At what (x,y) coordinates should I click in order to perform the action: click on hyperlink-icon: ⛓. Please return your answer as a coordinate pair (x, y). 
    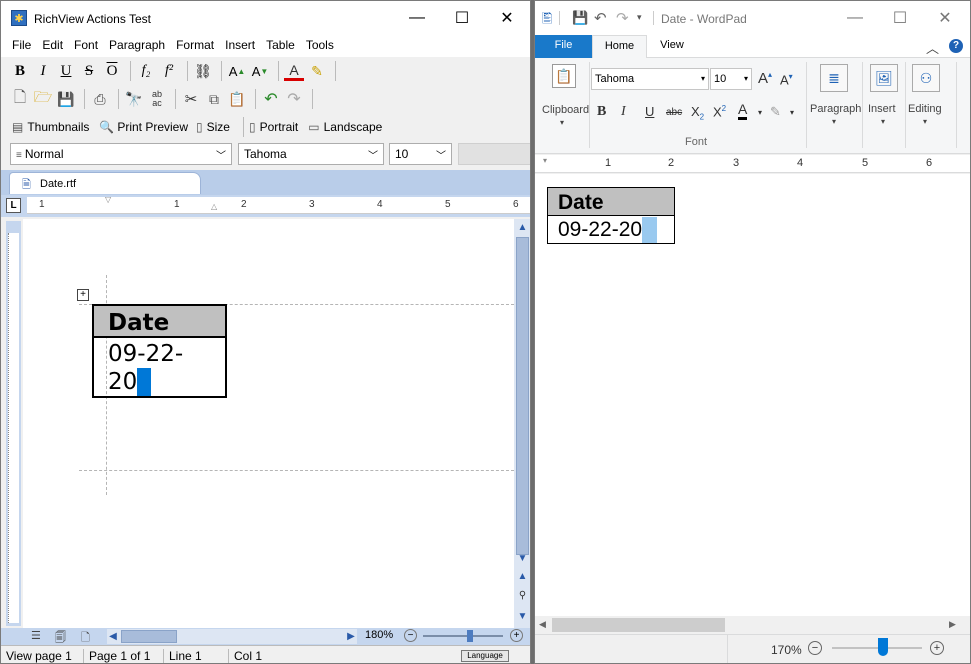
    Looking at the image, I should click on (203, 71).